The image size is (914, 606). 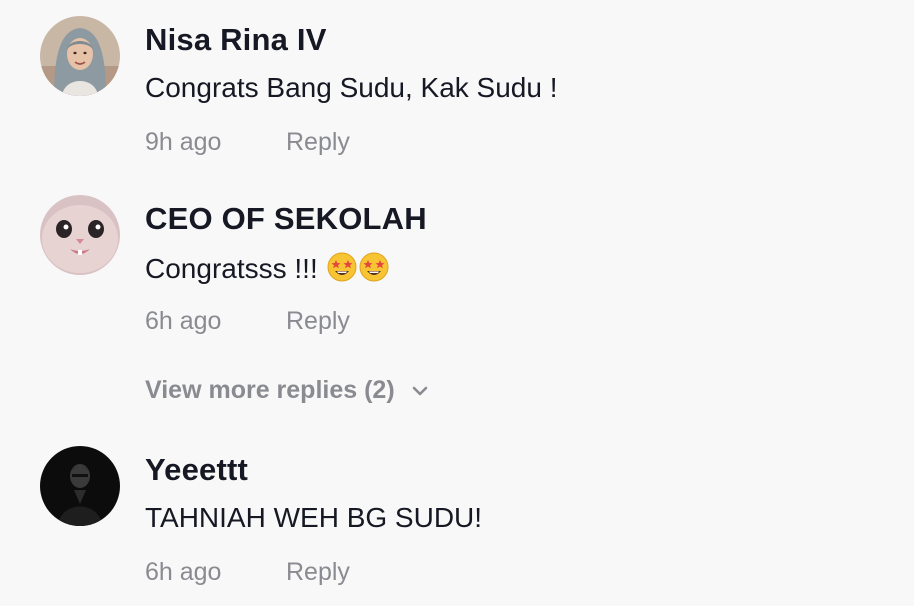 I want to click on comment-username: CEO OF SEKOLAH, so click(x=286, y=219).